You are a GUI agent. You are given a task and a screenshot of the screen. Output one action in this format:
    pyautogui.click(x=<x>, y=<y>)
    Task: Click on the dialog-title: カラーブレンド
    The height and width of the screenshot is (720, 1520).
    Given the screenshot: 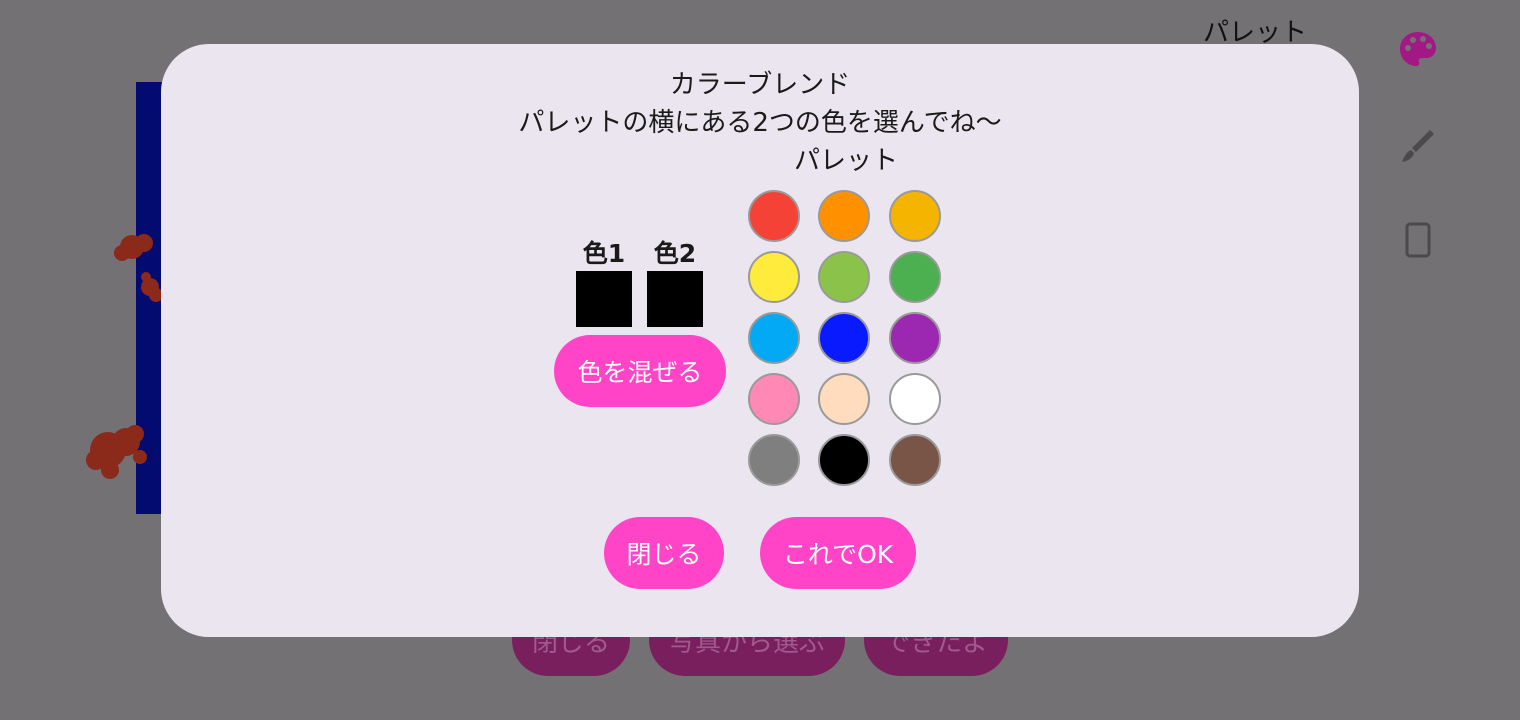 What is the action you would take?
    pyautogui.click(x=760, y=85)
    